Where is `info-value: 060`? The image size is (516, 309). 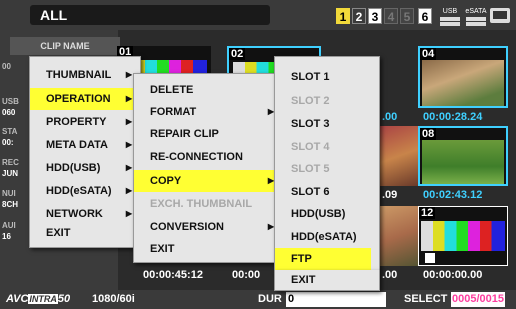 info-value: 060 is located at coordinates (9, 112).